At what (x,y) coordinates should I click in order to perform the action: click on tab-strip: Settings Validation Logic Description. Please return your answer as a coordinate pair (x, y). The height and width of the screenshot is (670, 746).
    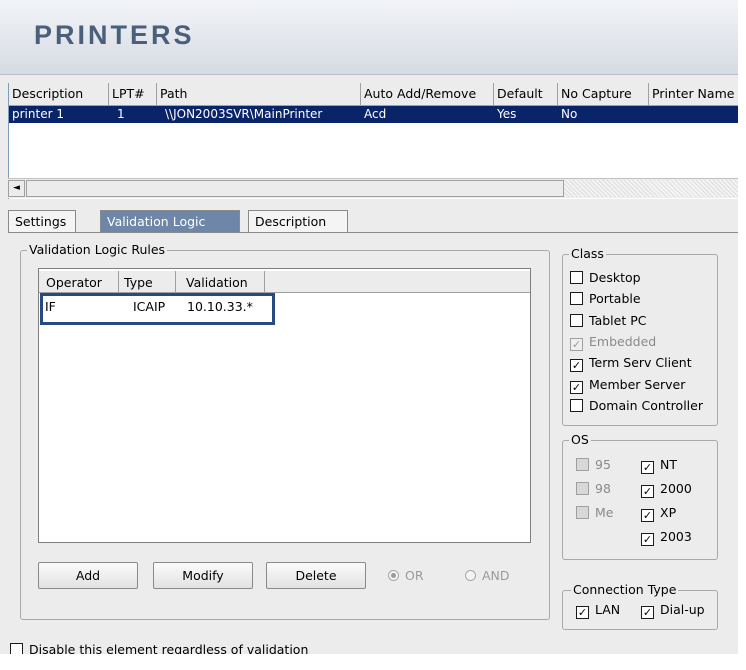
    Looking at the image, I should click on (373, 220).